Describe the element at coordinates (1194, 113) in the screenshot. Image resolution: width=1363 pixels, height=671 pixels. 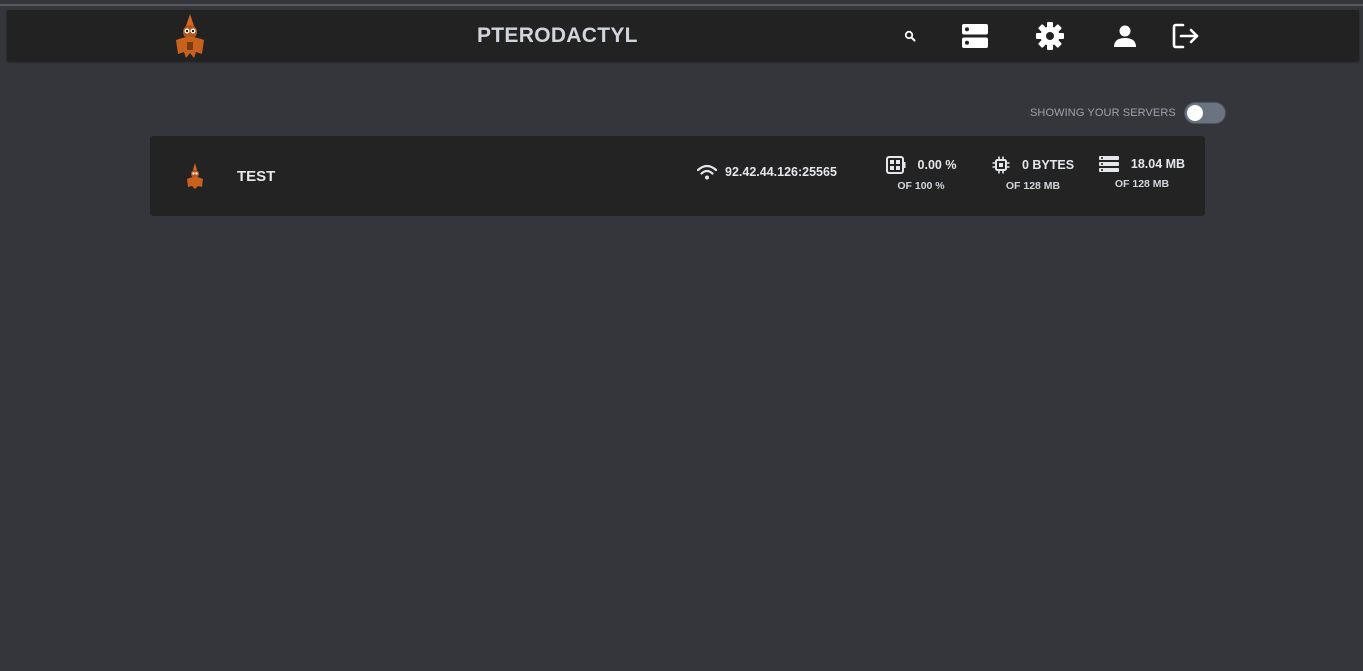
I see `toggle-knob` at that location.